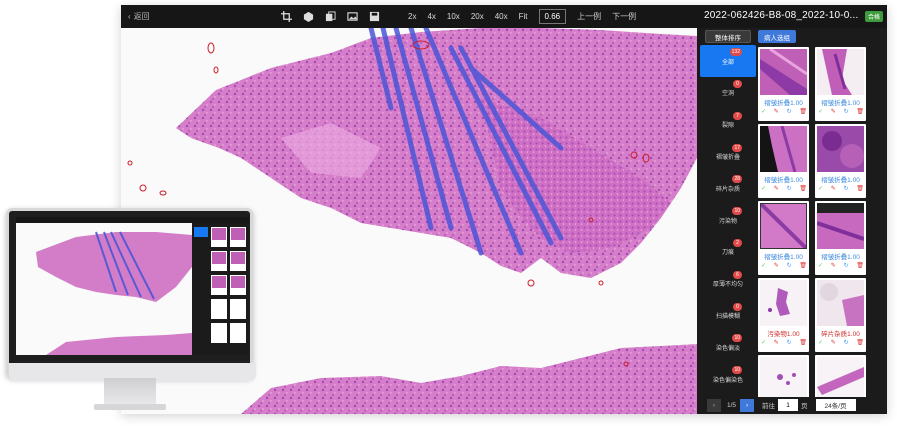  I want to click on monitor-screenshot, so click(132, 286).